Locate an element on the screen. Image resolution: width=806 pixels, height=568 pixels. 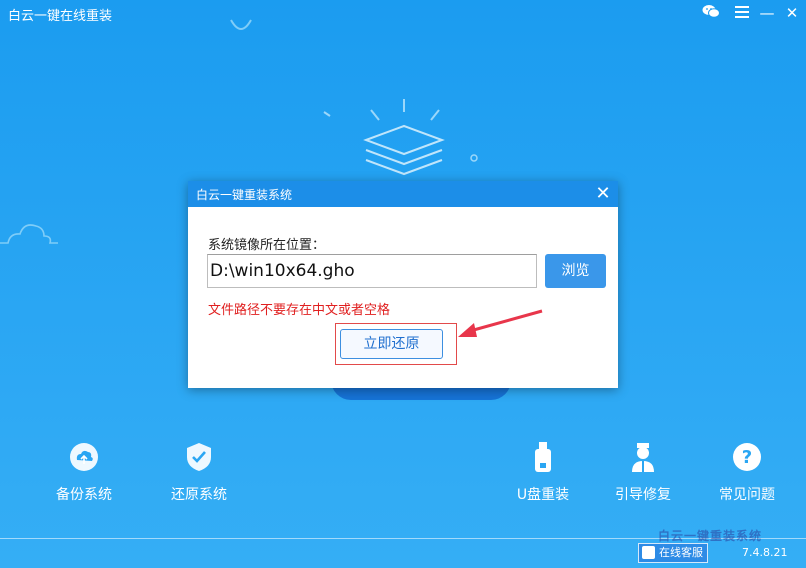
question-icon: ? is located at coordinates (747, 457).